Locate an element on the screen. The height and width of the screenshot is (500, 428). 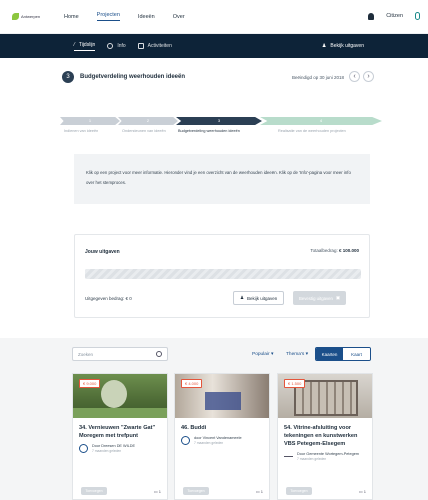
user-name: Citizen is located at coordinates (394, 16).